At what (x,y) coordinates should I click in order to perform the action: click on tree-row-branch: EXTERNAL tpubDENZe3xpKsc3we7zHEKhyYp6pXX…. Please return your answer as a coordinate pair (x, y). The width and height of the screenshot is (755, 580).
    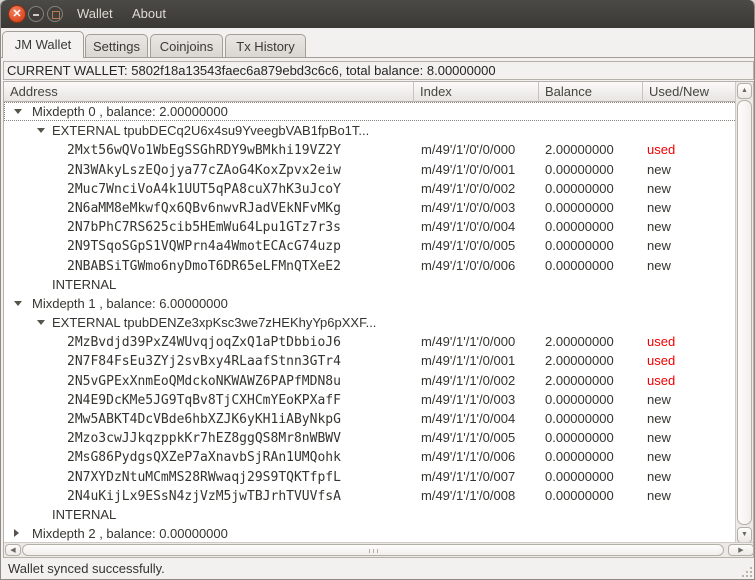
    Looking at the image, I should click on (370, 322).